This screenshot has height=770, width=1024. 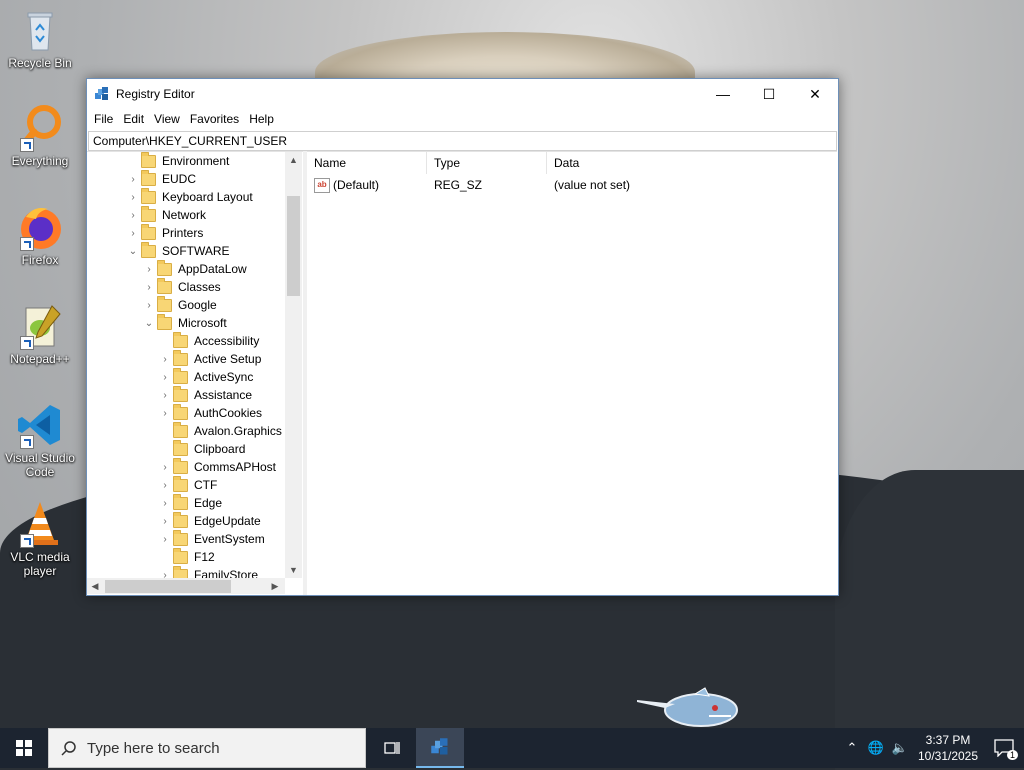 I want to click on scroll-right-icon: ▶, so click(x=275, y=586).